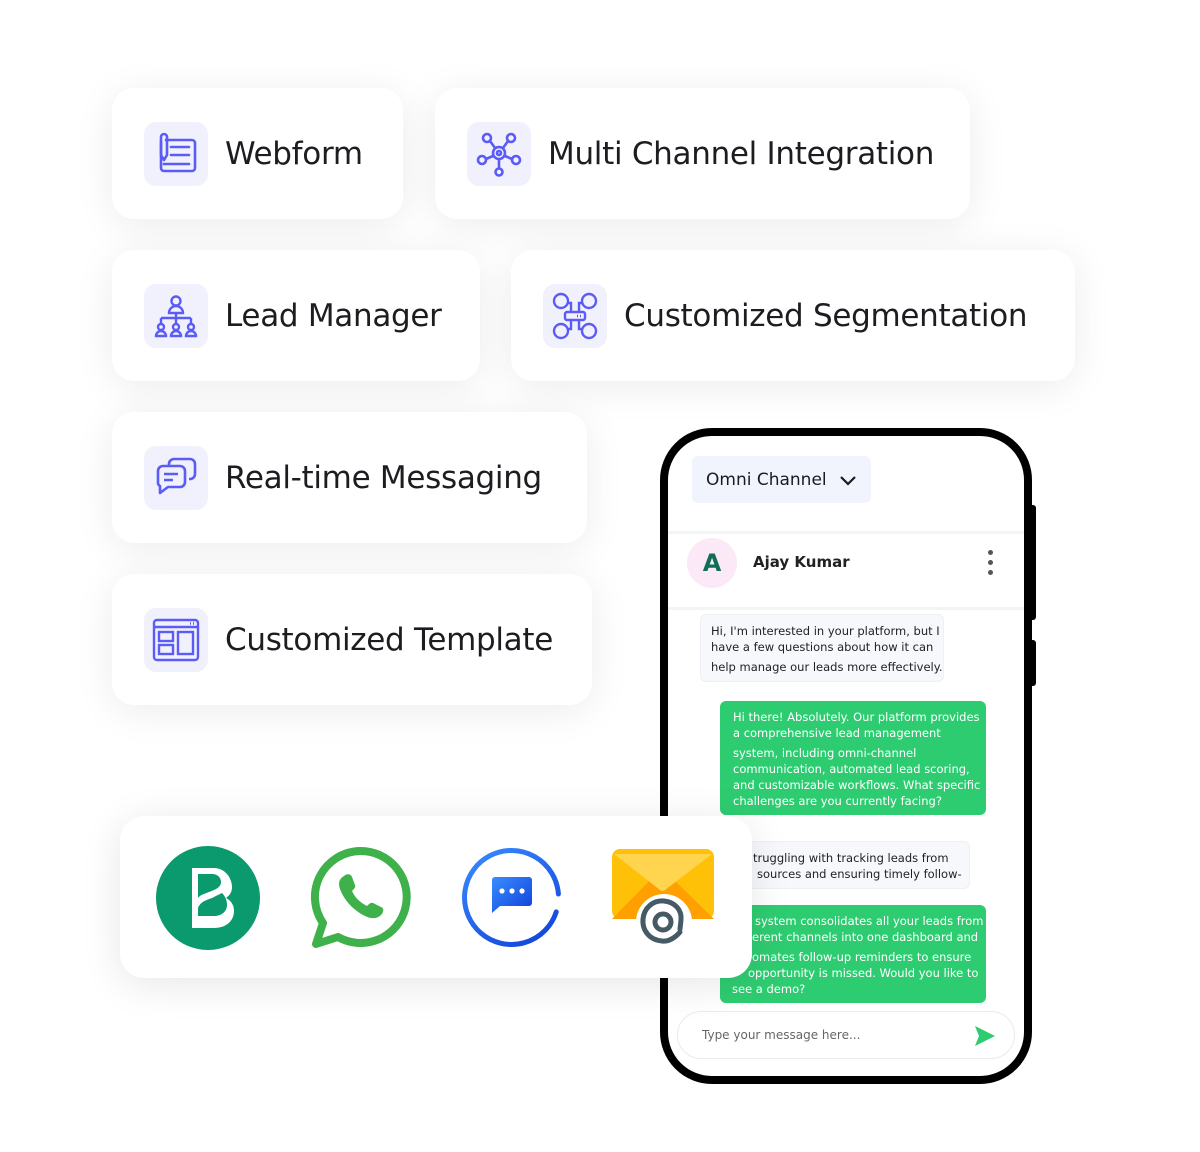 This screenshot has height=1152, width=1200. I want to click on email-at-icon, so click(662, 898).